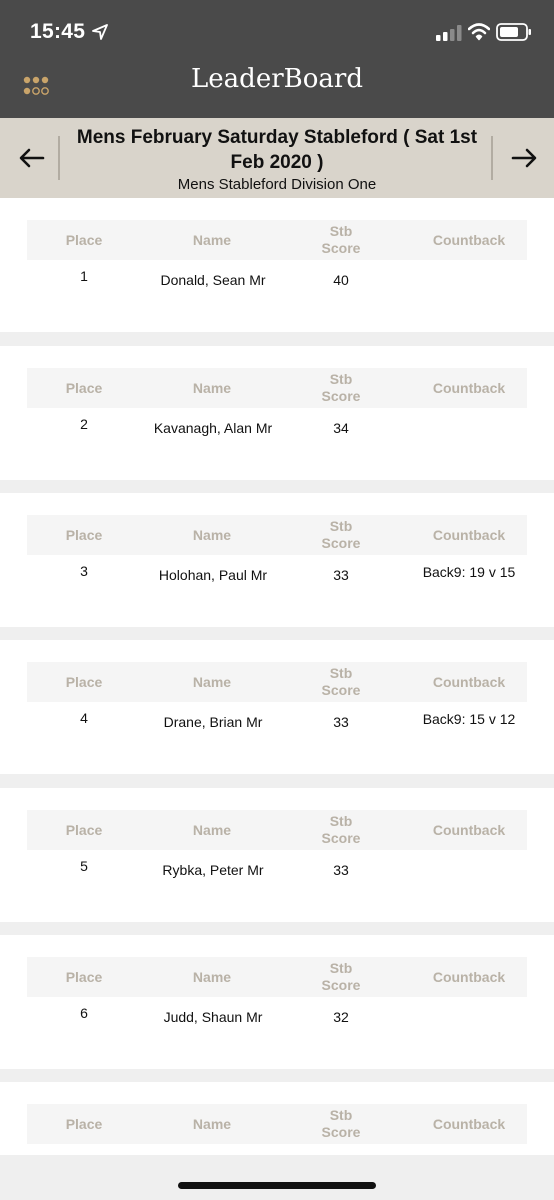 The width and height of the screenshot is (554, 1200). What do you see at coordinates (341, 280) in the screenshot?
I see `result-score: 40` at bounding box center [341, 280].